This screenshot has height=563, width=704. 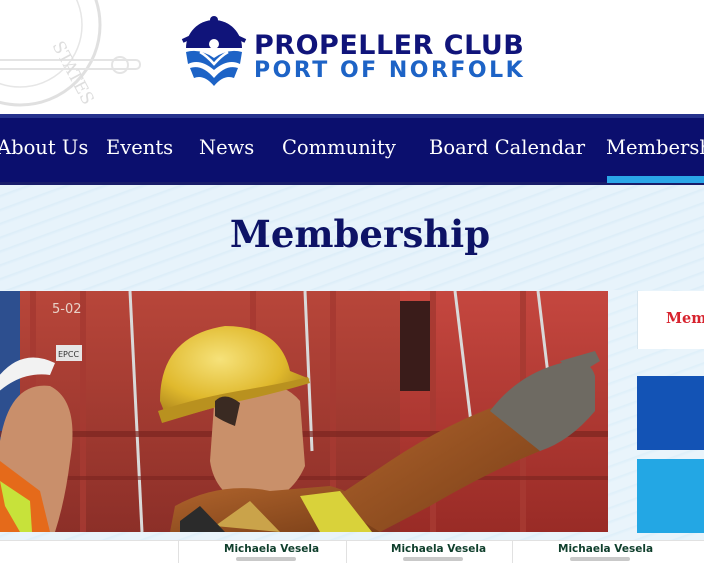 What do you see at coordinates (390, 70) in the screenshot?
I see `logo-subtitle: PORT OF NORFOLK` at bounding box center [390, 70].